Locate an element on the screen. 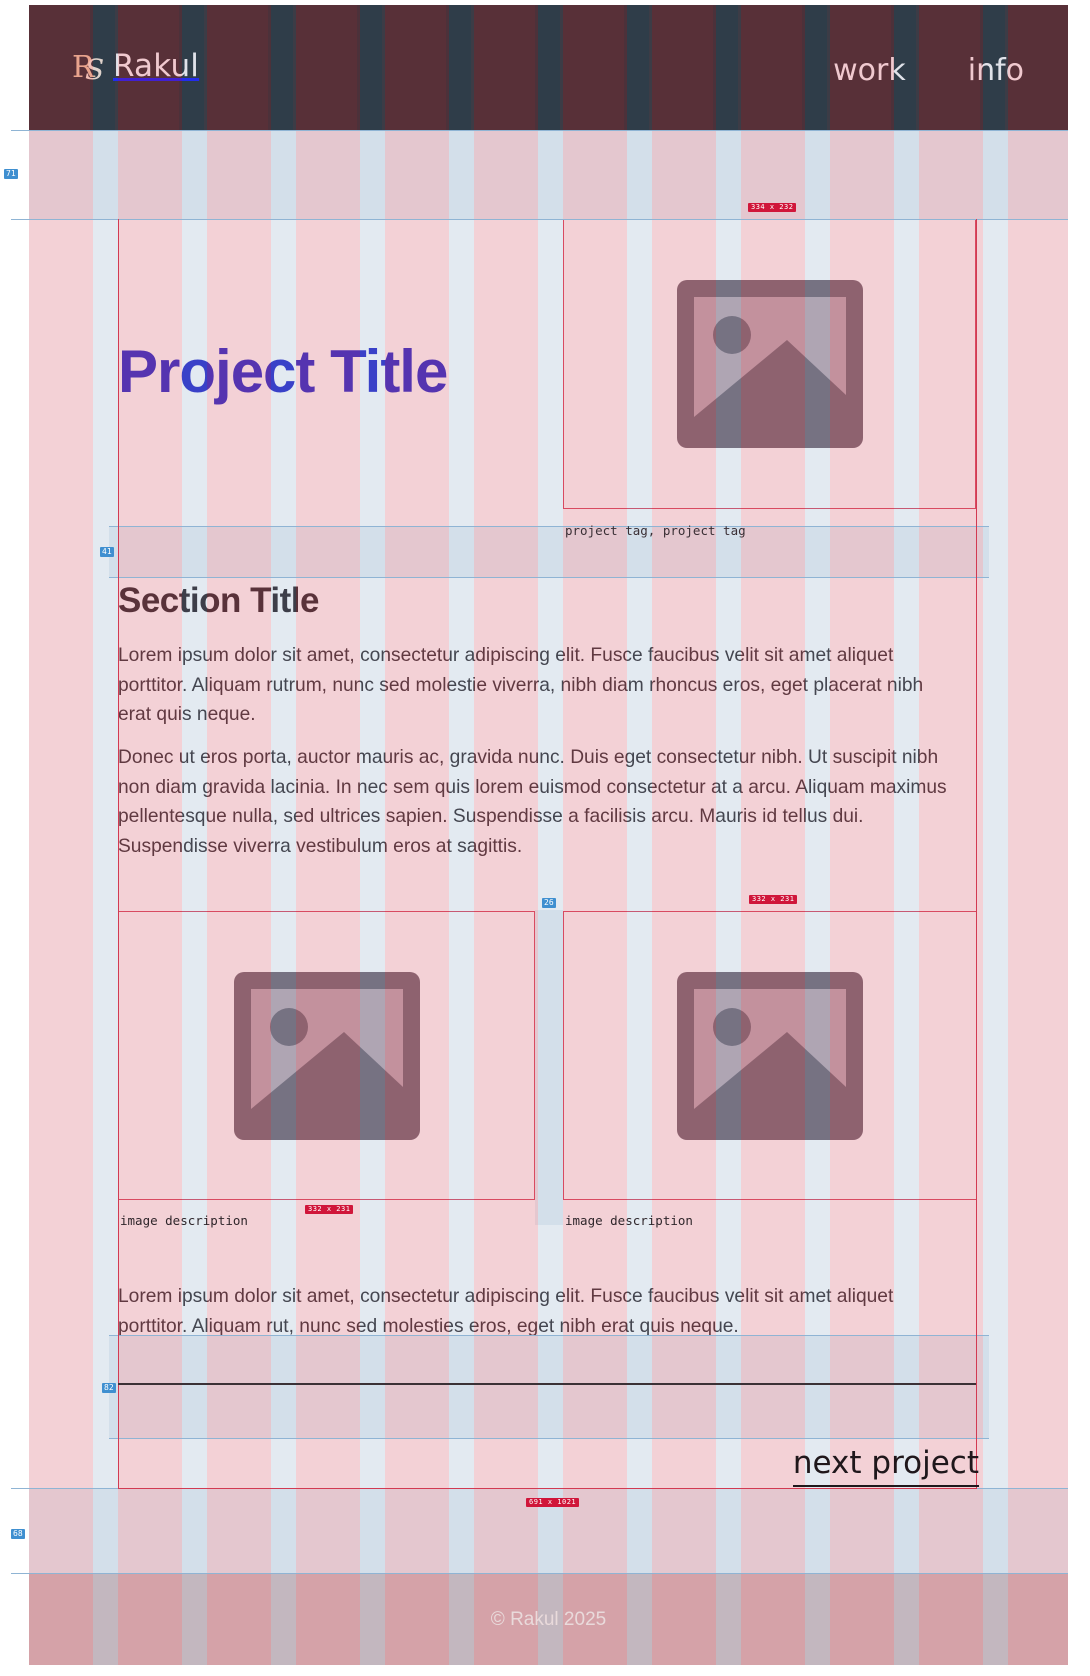 This screenshot has width=1090, height=1676. spacing-band-divider is located at coordinates (549, 1386).